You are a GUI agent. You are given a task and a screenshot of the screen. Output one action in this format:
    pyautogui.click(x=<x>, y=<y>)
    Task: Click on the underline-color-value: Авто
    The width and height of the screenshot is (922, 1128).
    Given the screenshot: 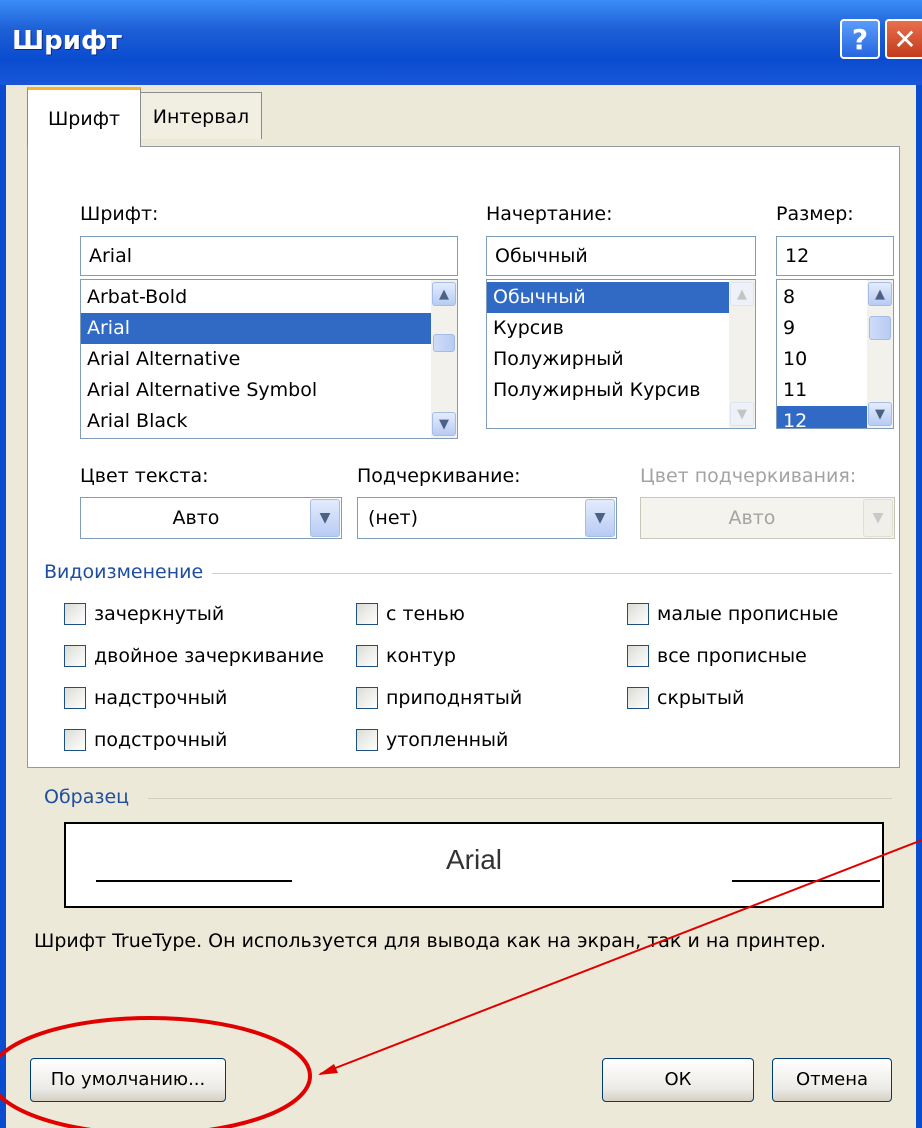 What is the action you would take?
    pyautogui.click(x=752, y=518)
    